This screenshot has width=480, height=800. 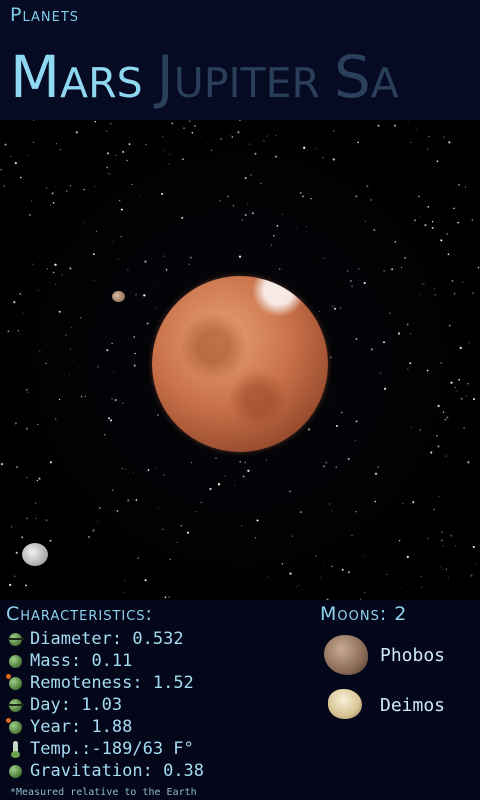 What do you see at coordinates (50, 705) in the screenshot?
I see `stat-label: Day:` at bounding box center [50, 705].